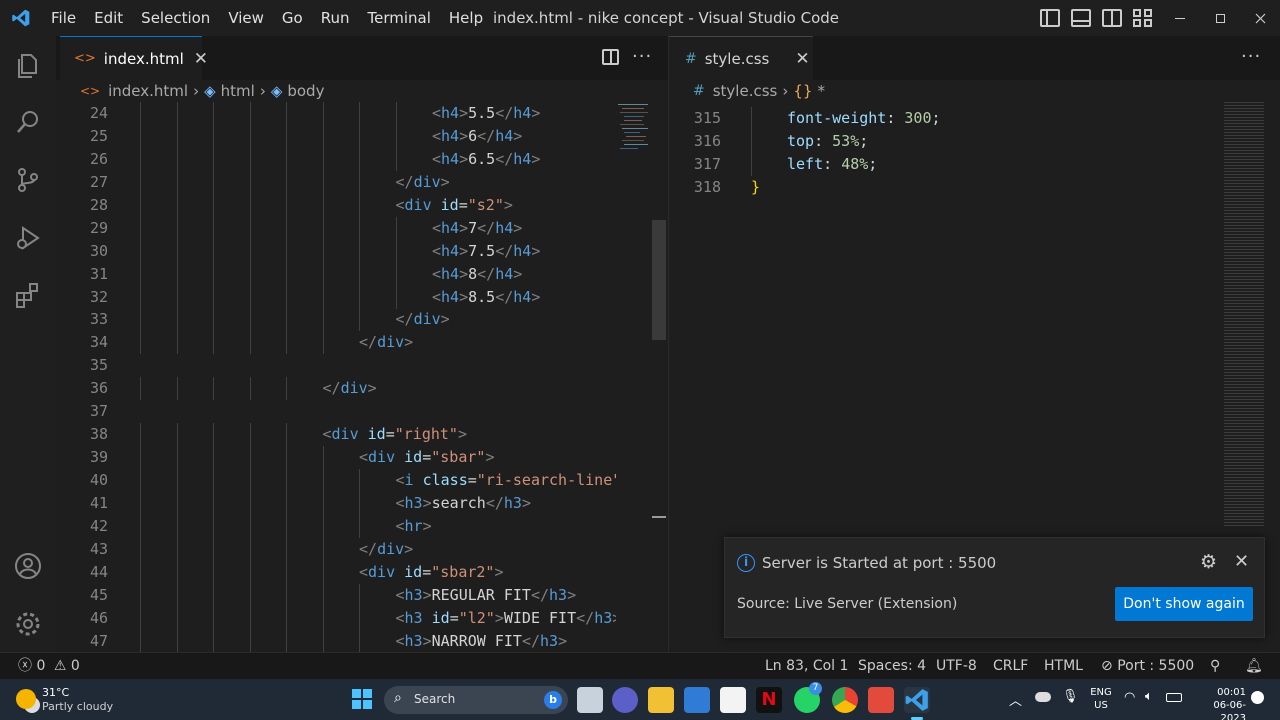 This screenshot has height=720, width=1280. What do you see at coordinates (661, 700) in the screenshot?
I see `file-explorer-icon` at bounding box center [661, 700].